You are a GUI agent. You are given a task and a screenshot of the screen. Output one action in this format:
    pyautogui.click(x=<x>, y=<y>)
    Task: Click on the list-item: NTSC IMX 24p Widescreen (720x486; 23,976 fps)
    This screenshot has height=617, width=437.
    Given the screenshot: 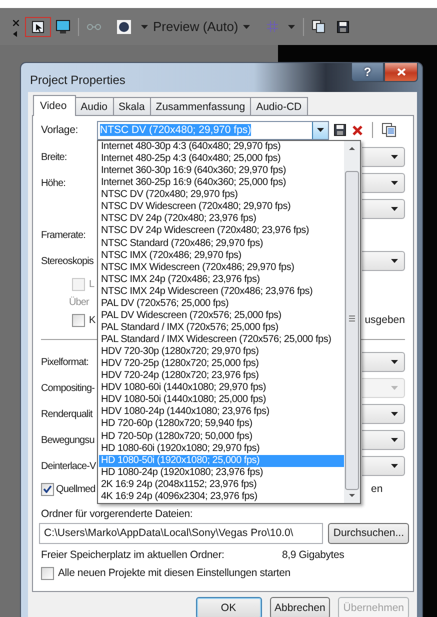 What is the action you would take?
    pyautogui.click(x=221, y=292)
    